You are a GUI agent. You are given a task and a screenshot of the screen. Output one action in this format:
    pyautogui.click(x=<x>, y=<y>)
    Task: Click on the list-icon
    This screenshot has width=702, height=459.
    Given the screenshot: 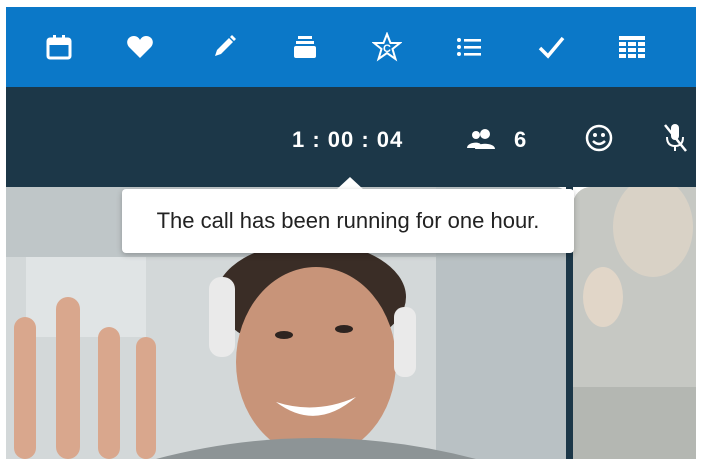 What is the action you would take?
    pyautogui.click(x=469, y=47)
    